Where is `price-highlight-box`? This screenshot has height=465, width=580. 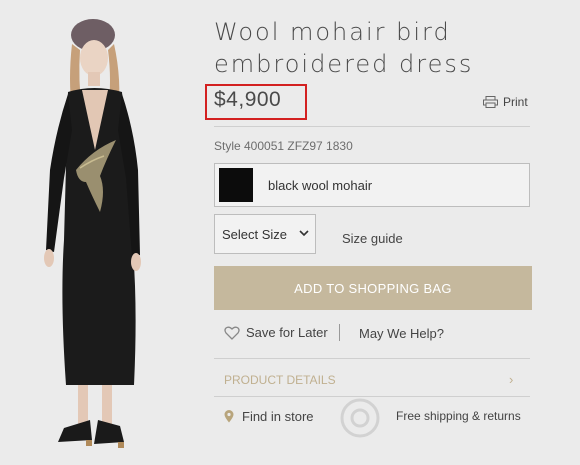 price-highlight-box is located at coordinates (256, 102).